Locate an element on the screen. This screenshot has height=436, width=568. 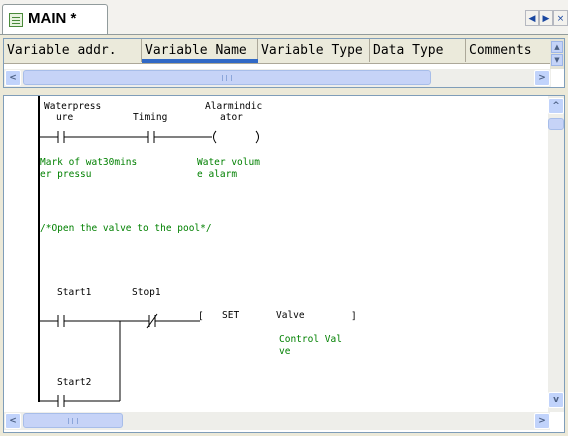
contact-waterpressure-comment-line1: Mark of wat30mins is located at coordinates (89, 162).